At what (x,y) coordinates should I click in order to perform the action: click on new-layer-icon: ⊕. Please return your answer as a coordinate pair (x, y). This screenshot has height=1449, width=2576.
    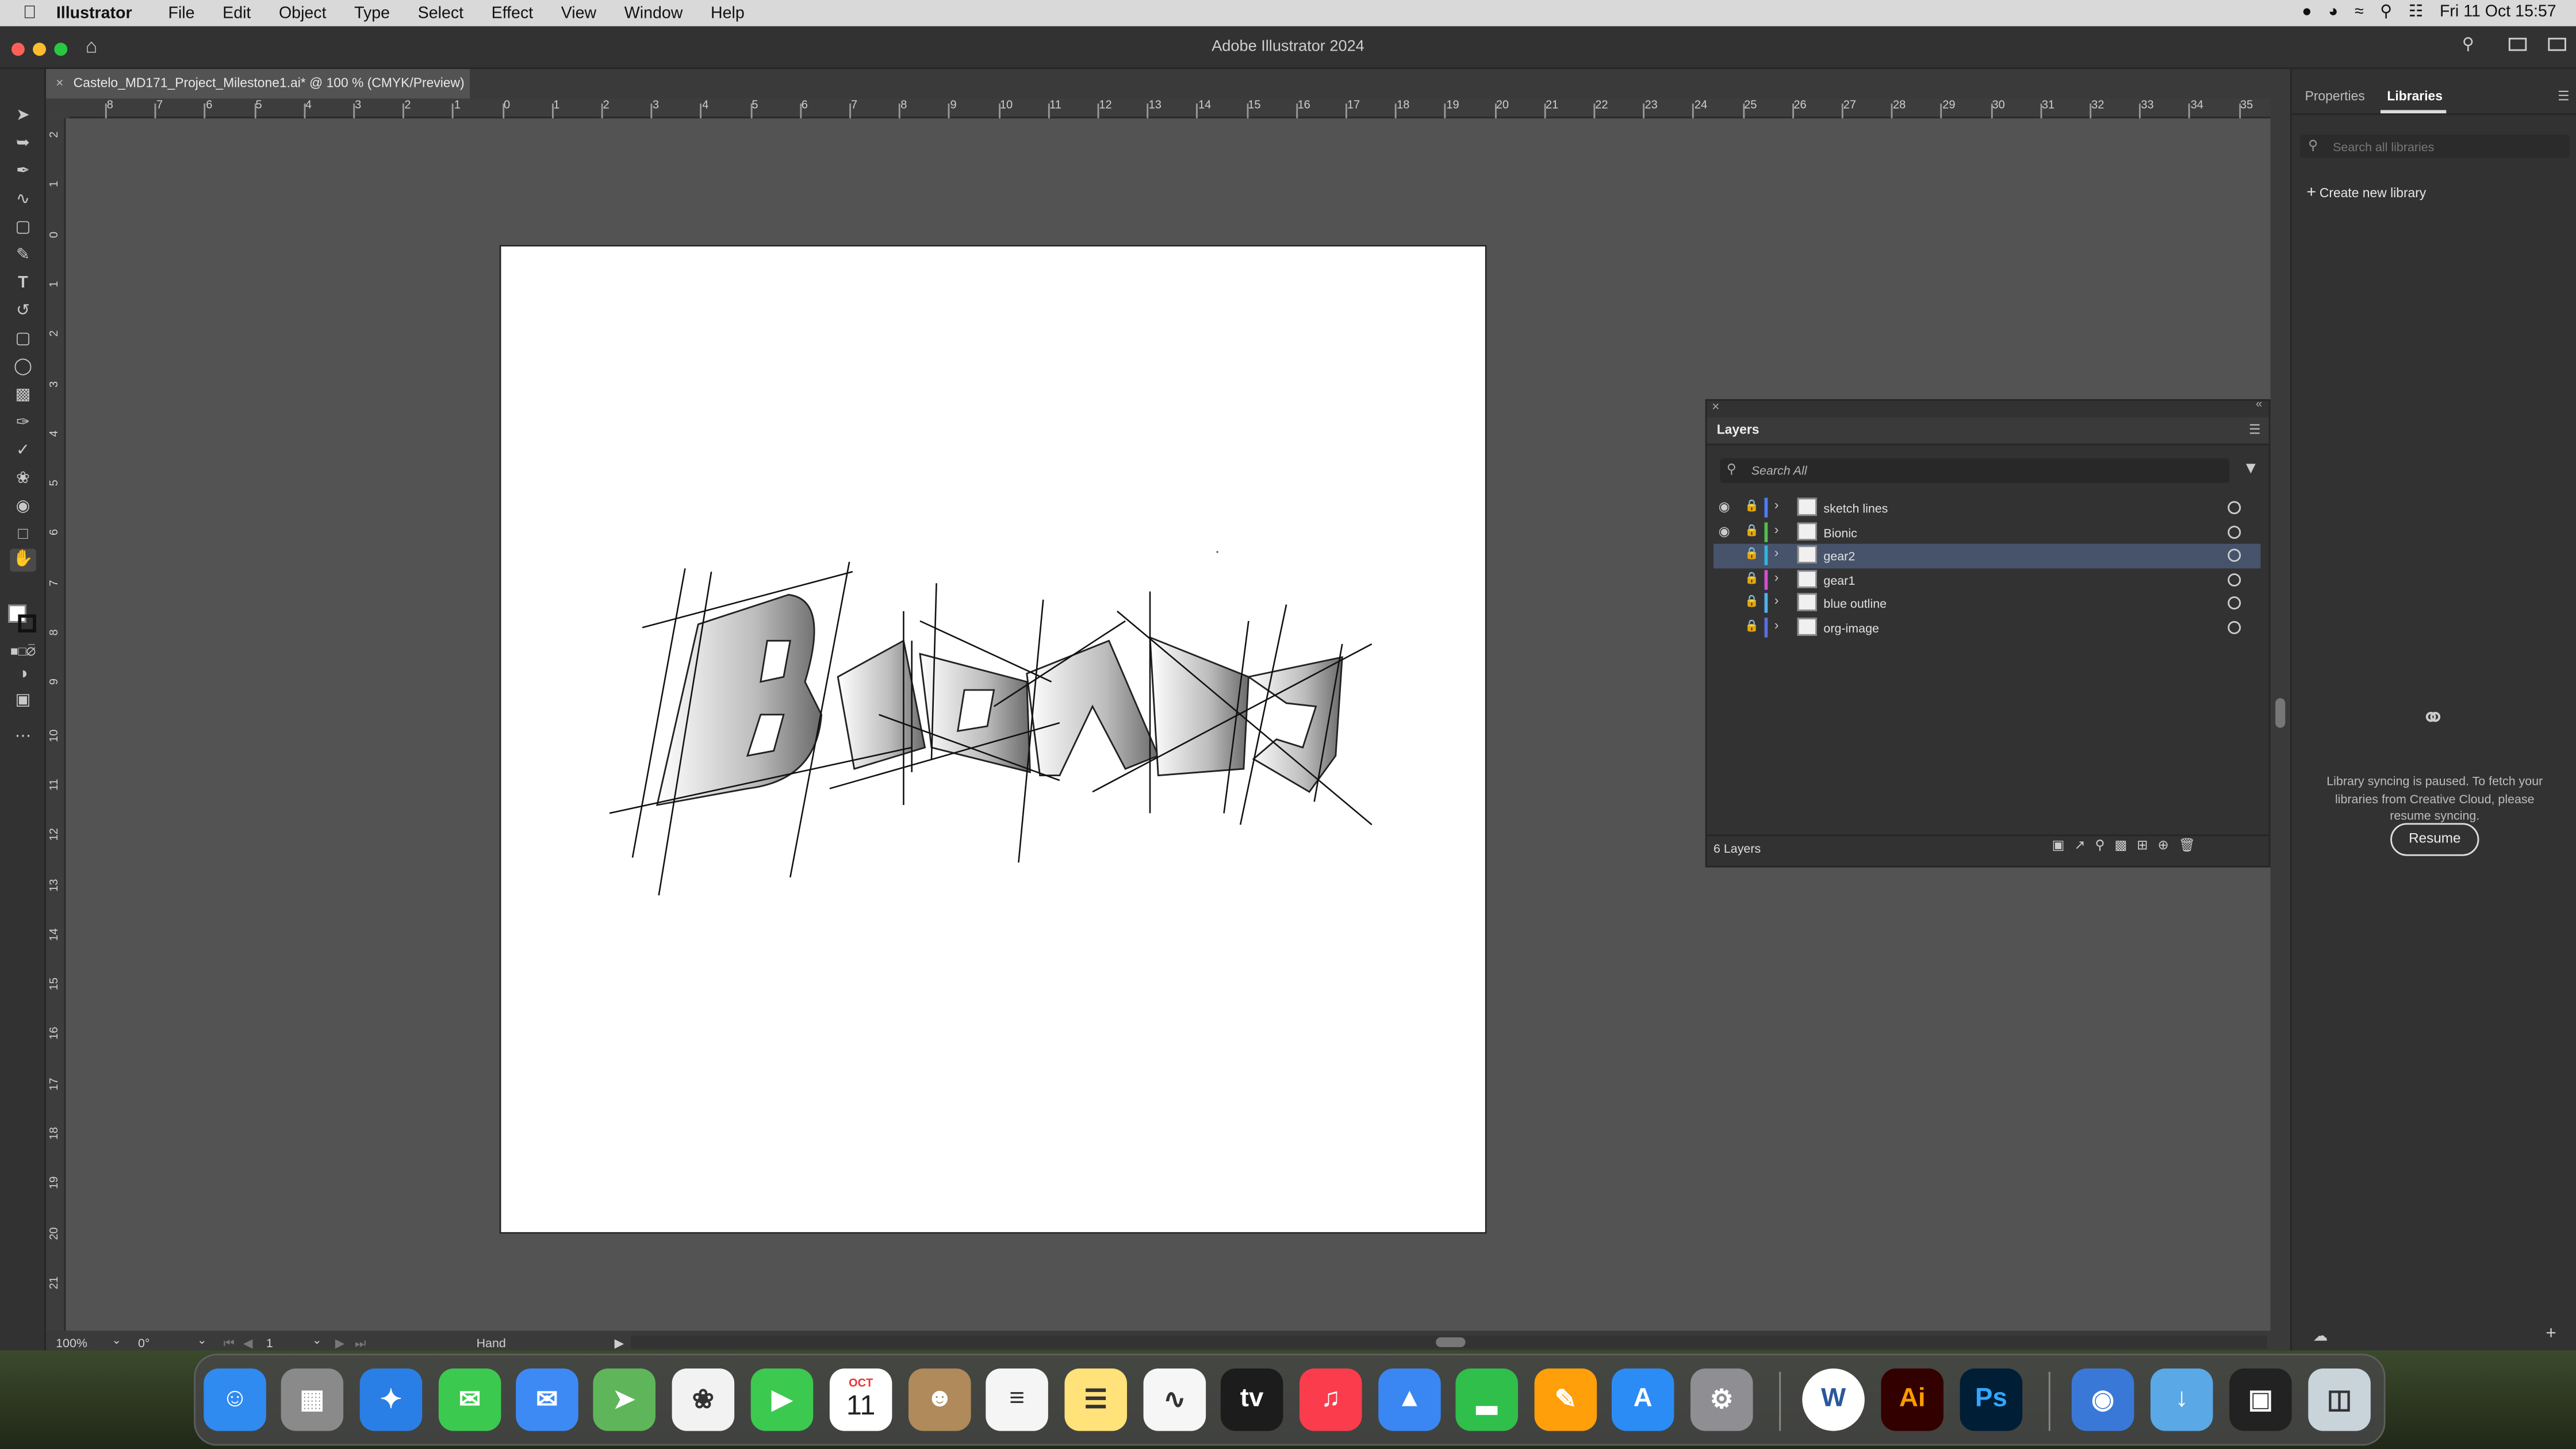
    Looking at the image, I should click on (2168, 845).